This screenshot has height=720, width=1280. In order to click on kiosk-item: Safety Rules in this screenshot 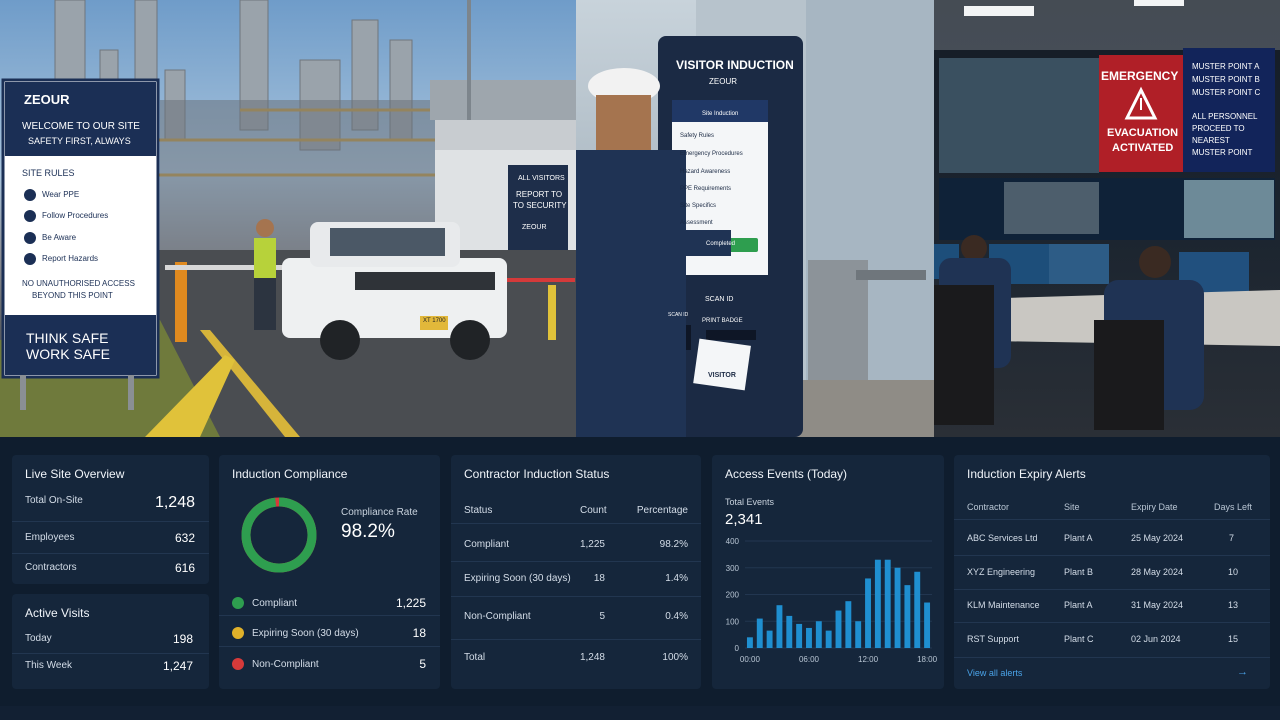, I will do `click(697, 136)`.